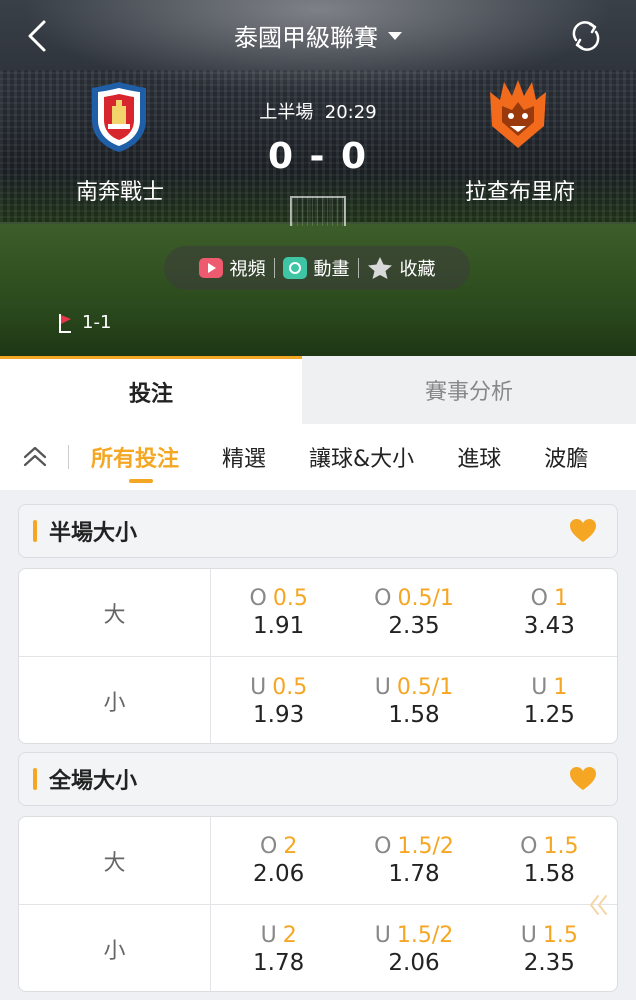  What do you see at coordinates (97, 322) in the screenshot?
I see `corner-value: 1-1` at bounding box center [97, 322].